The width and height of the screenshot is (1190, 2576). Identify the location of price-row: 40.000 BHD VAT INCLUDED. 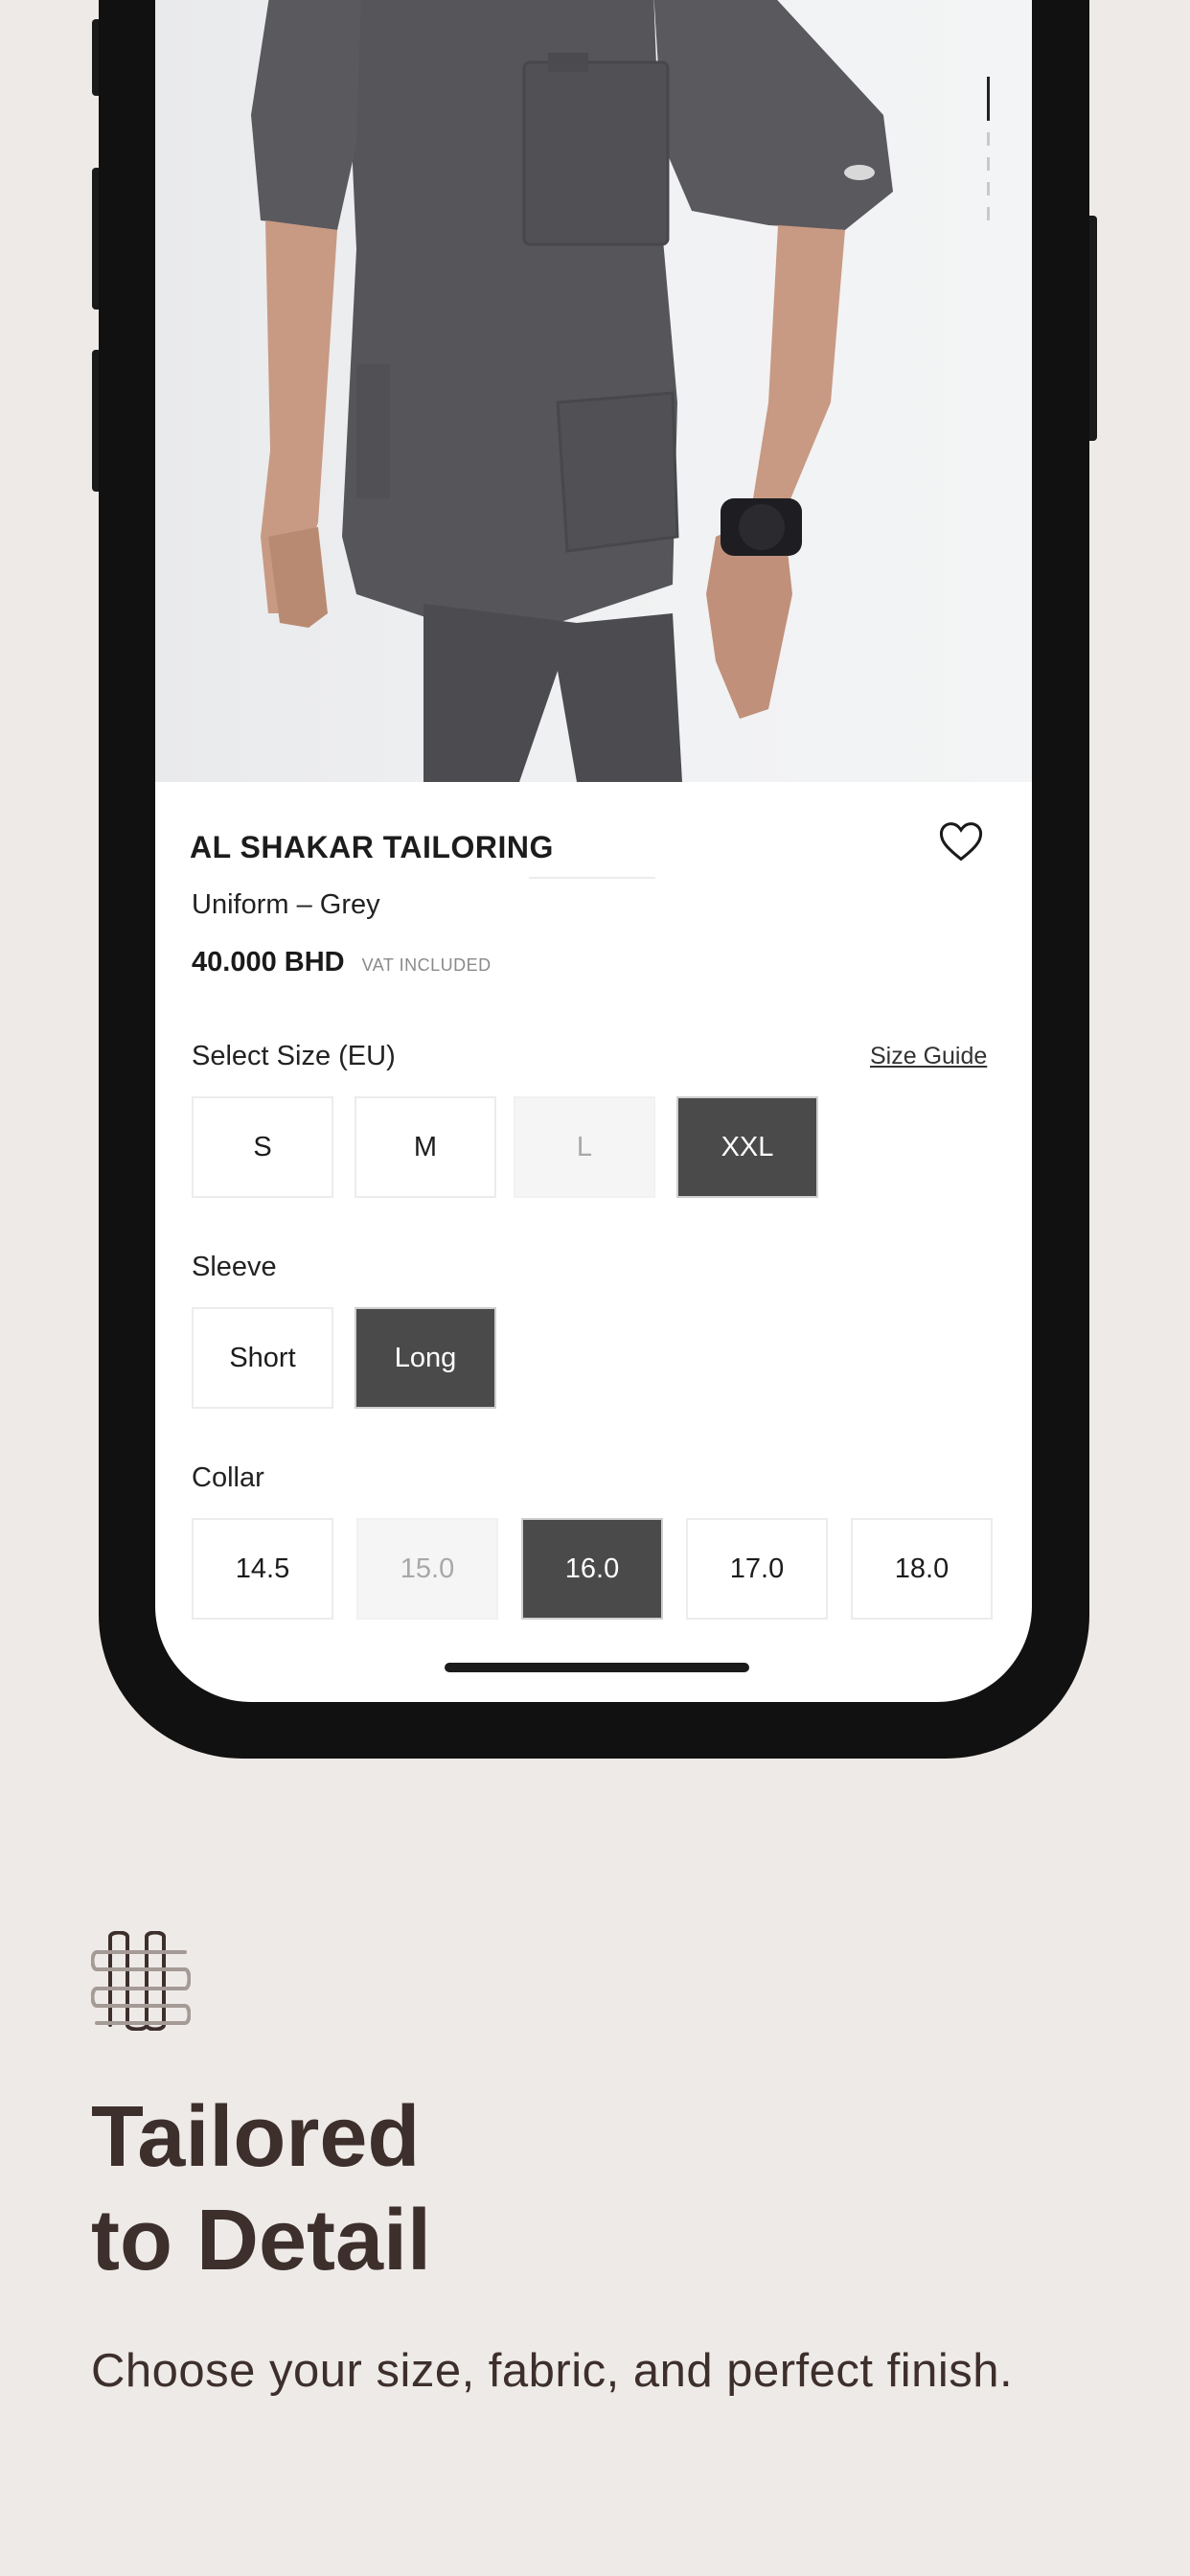
(342, 962).